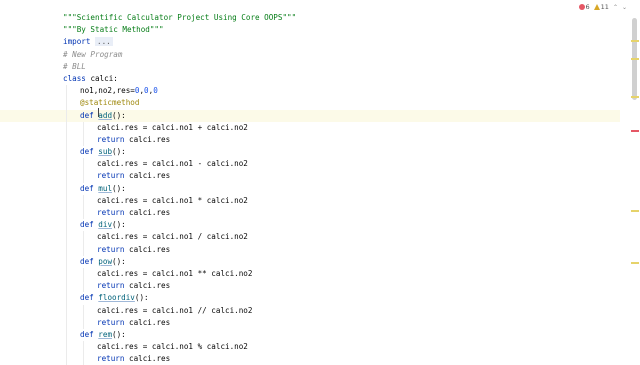 Image resolution: width=640 pixels, height=365 pixels. What do you see at coordinates (103, 225) in the screenshot?
I see `code-line-text: def div():` at bounding box center [103, 225].